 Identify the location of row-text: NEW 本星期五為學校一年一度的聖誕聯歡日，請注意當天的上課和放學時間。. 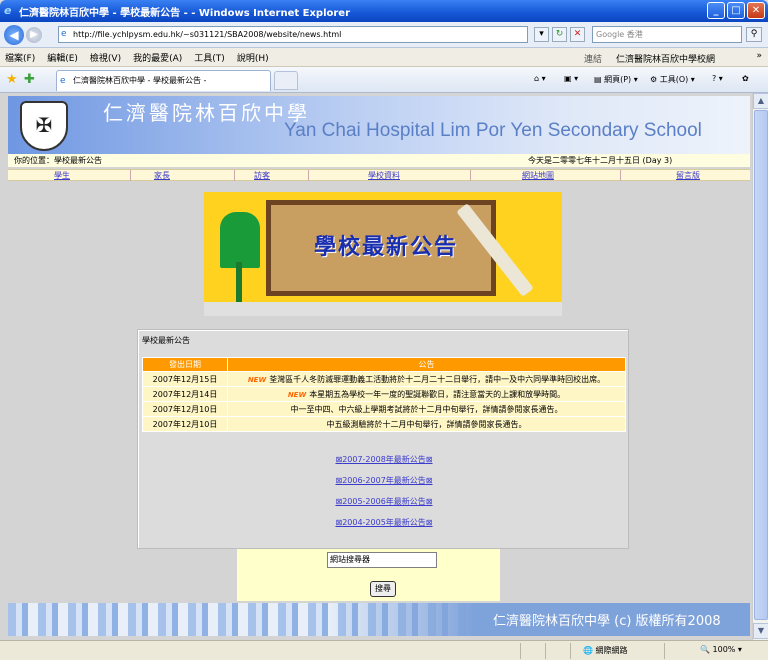
(426, 394).